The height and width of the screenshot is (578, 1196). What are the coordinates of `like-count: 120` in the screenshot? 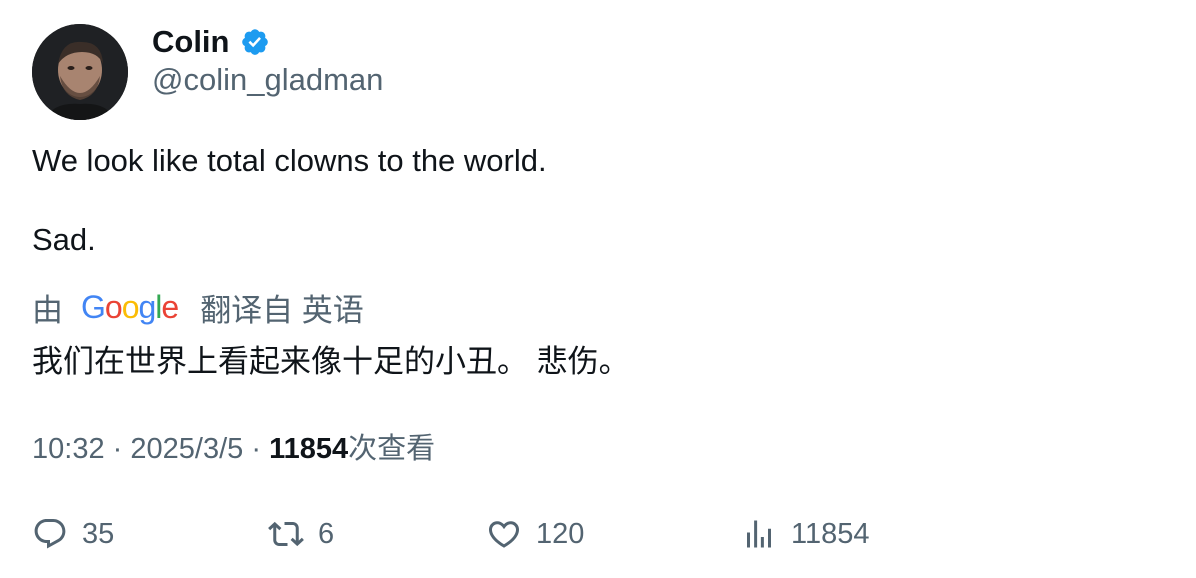 It's located at (560, 533).